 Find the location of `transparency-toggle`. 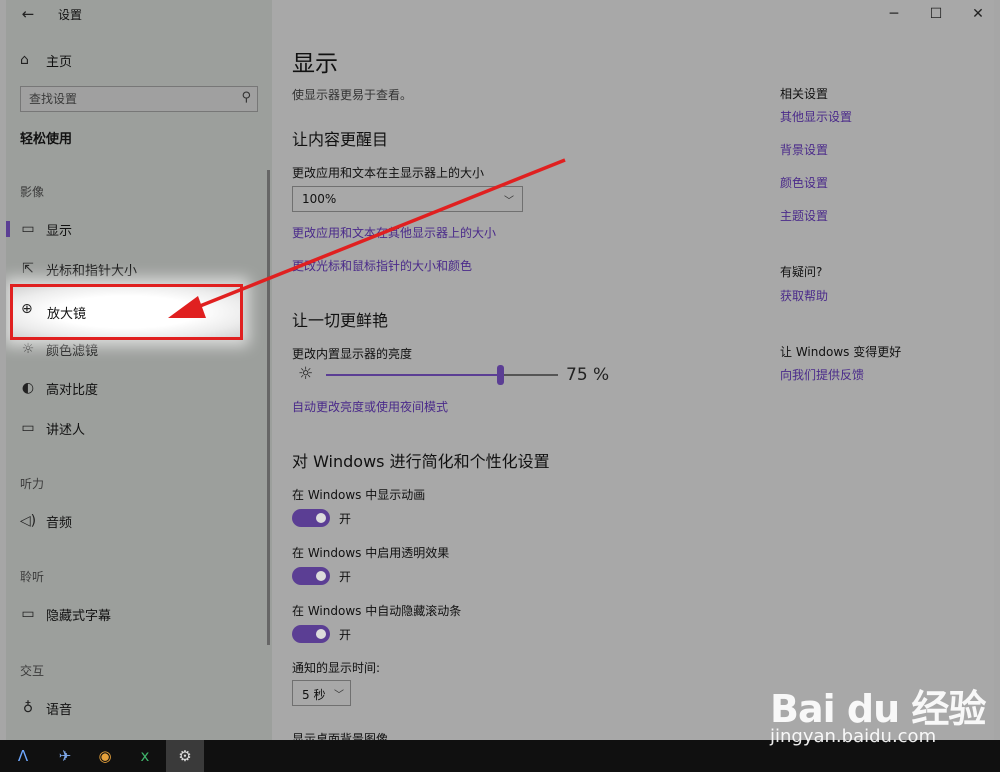

transparency-toggle is located at coordinates (311, 576).